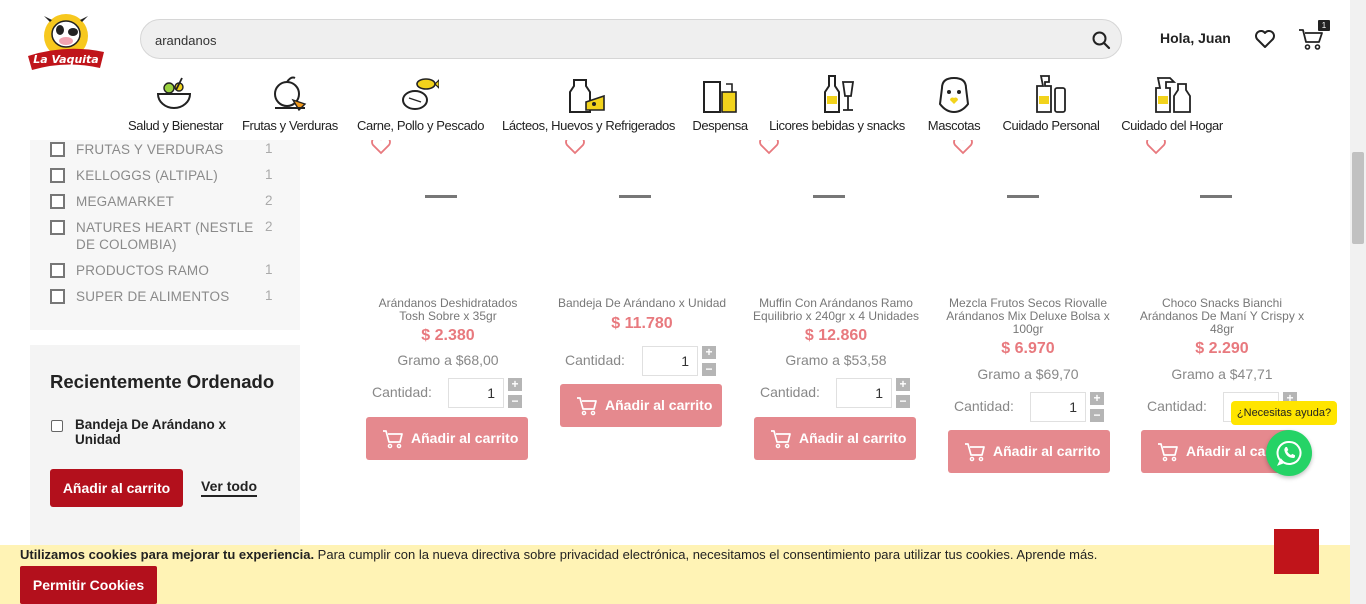 This screenshot has width=1366, height=604. Describe the element at coordinates (1265, 39) in the screenshot. I see `wishlist-heart-icon` at that location.